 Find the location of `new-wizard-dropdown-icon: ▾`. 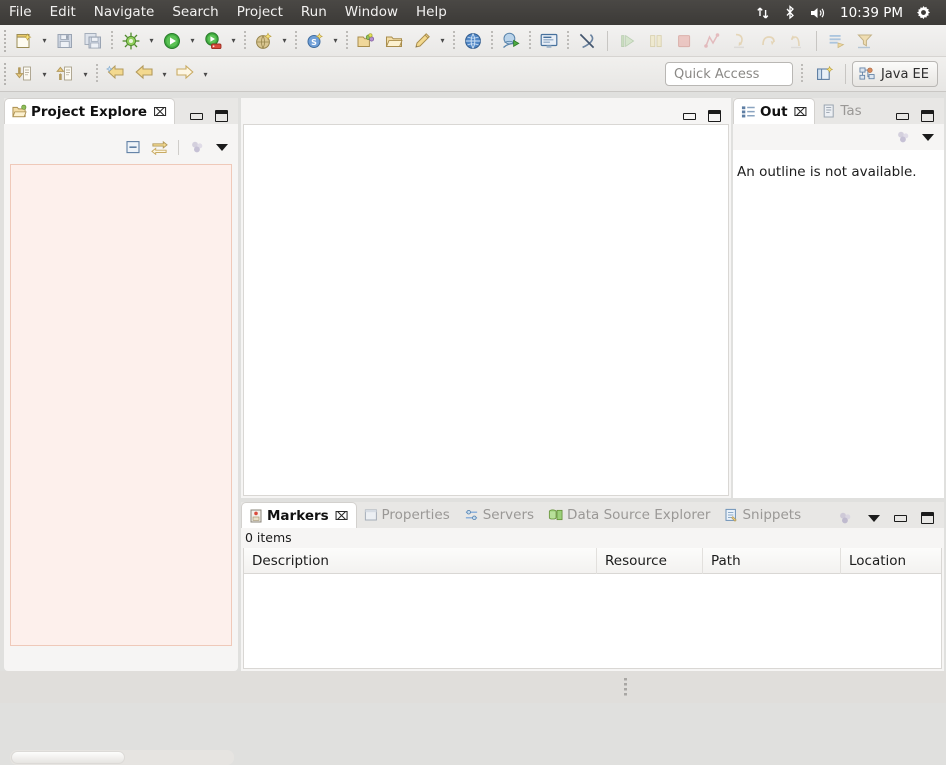

new-wizard-dropdown-icon: ▾ is located at coordinates (44, 41).